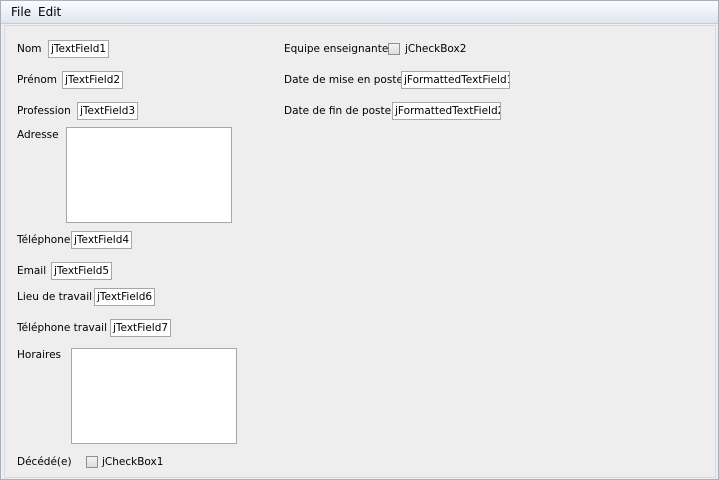 The height and width of the screenshot is (480, 719). Describe the element at coordinates (38, 135) in the screenshot. I see `adresse-label: Adresse` at that location.